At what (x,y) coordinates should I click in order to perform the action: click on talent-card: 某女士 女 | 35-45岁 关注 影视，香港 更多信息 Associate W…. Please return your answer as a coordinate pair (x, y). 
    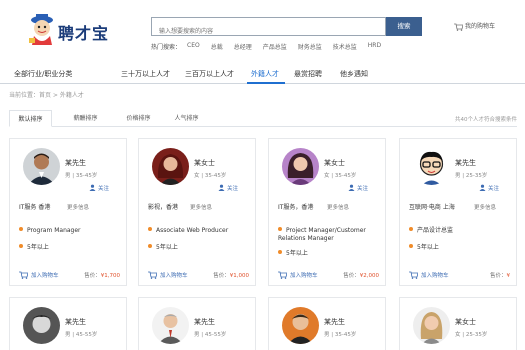
    Looking at the image, I should click on (197, 212).